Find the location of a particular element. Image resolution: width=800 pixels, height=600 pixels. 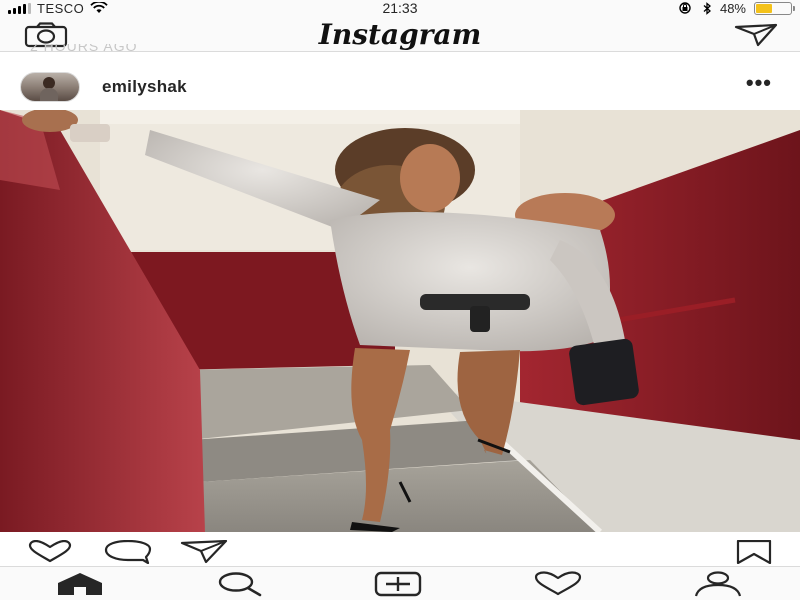

more-options-button: ••• is located at coordinates (759, 83).